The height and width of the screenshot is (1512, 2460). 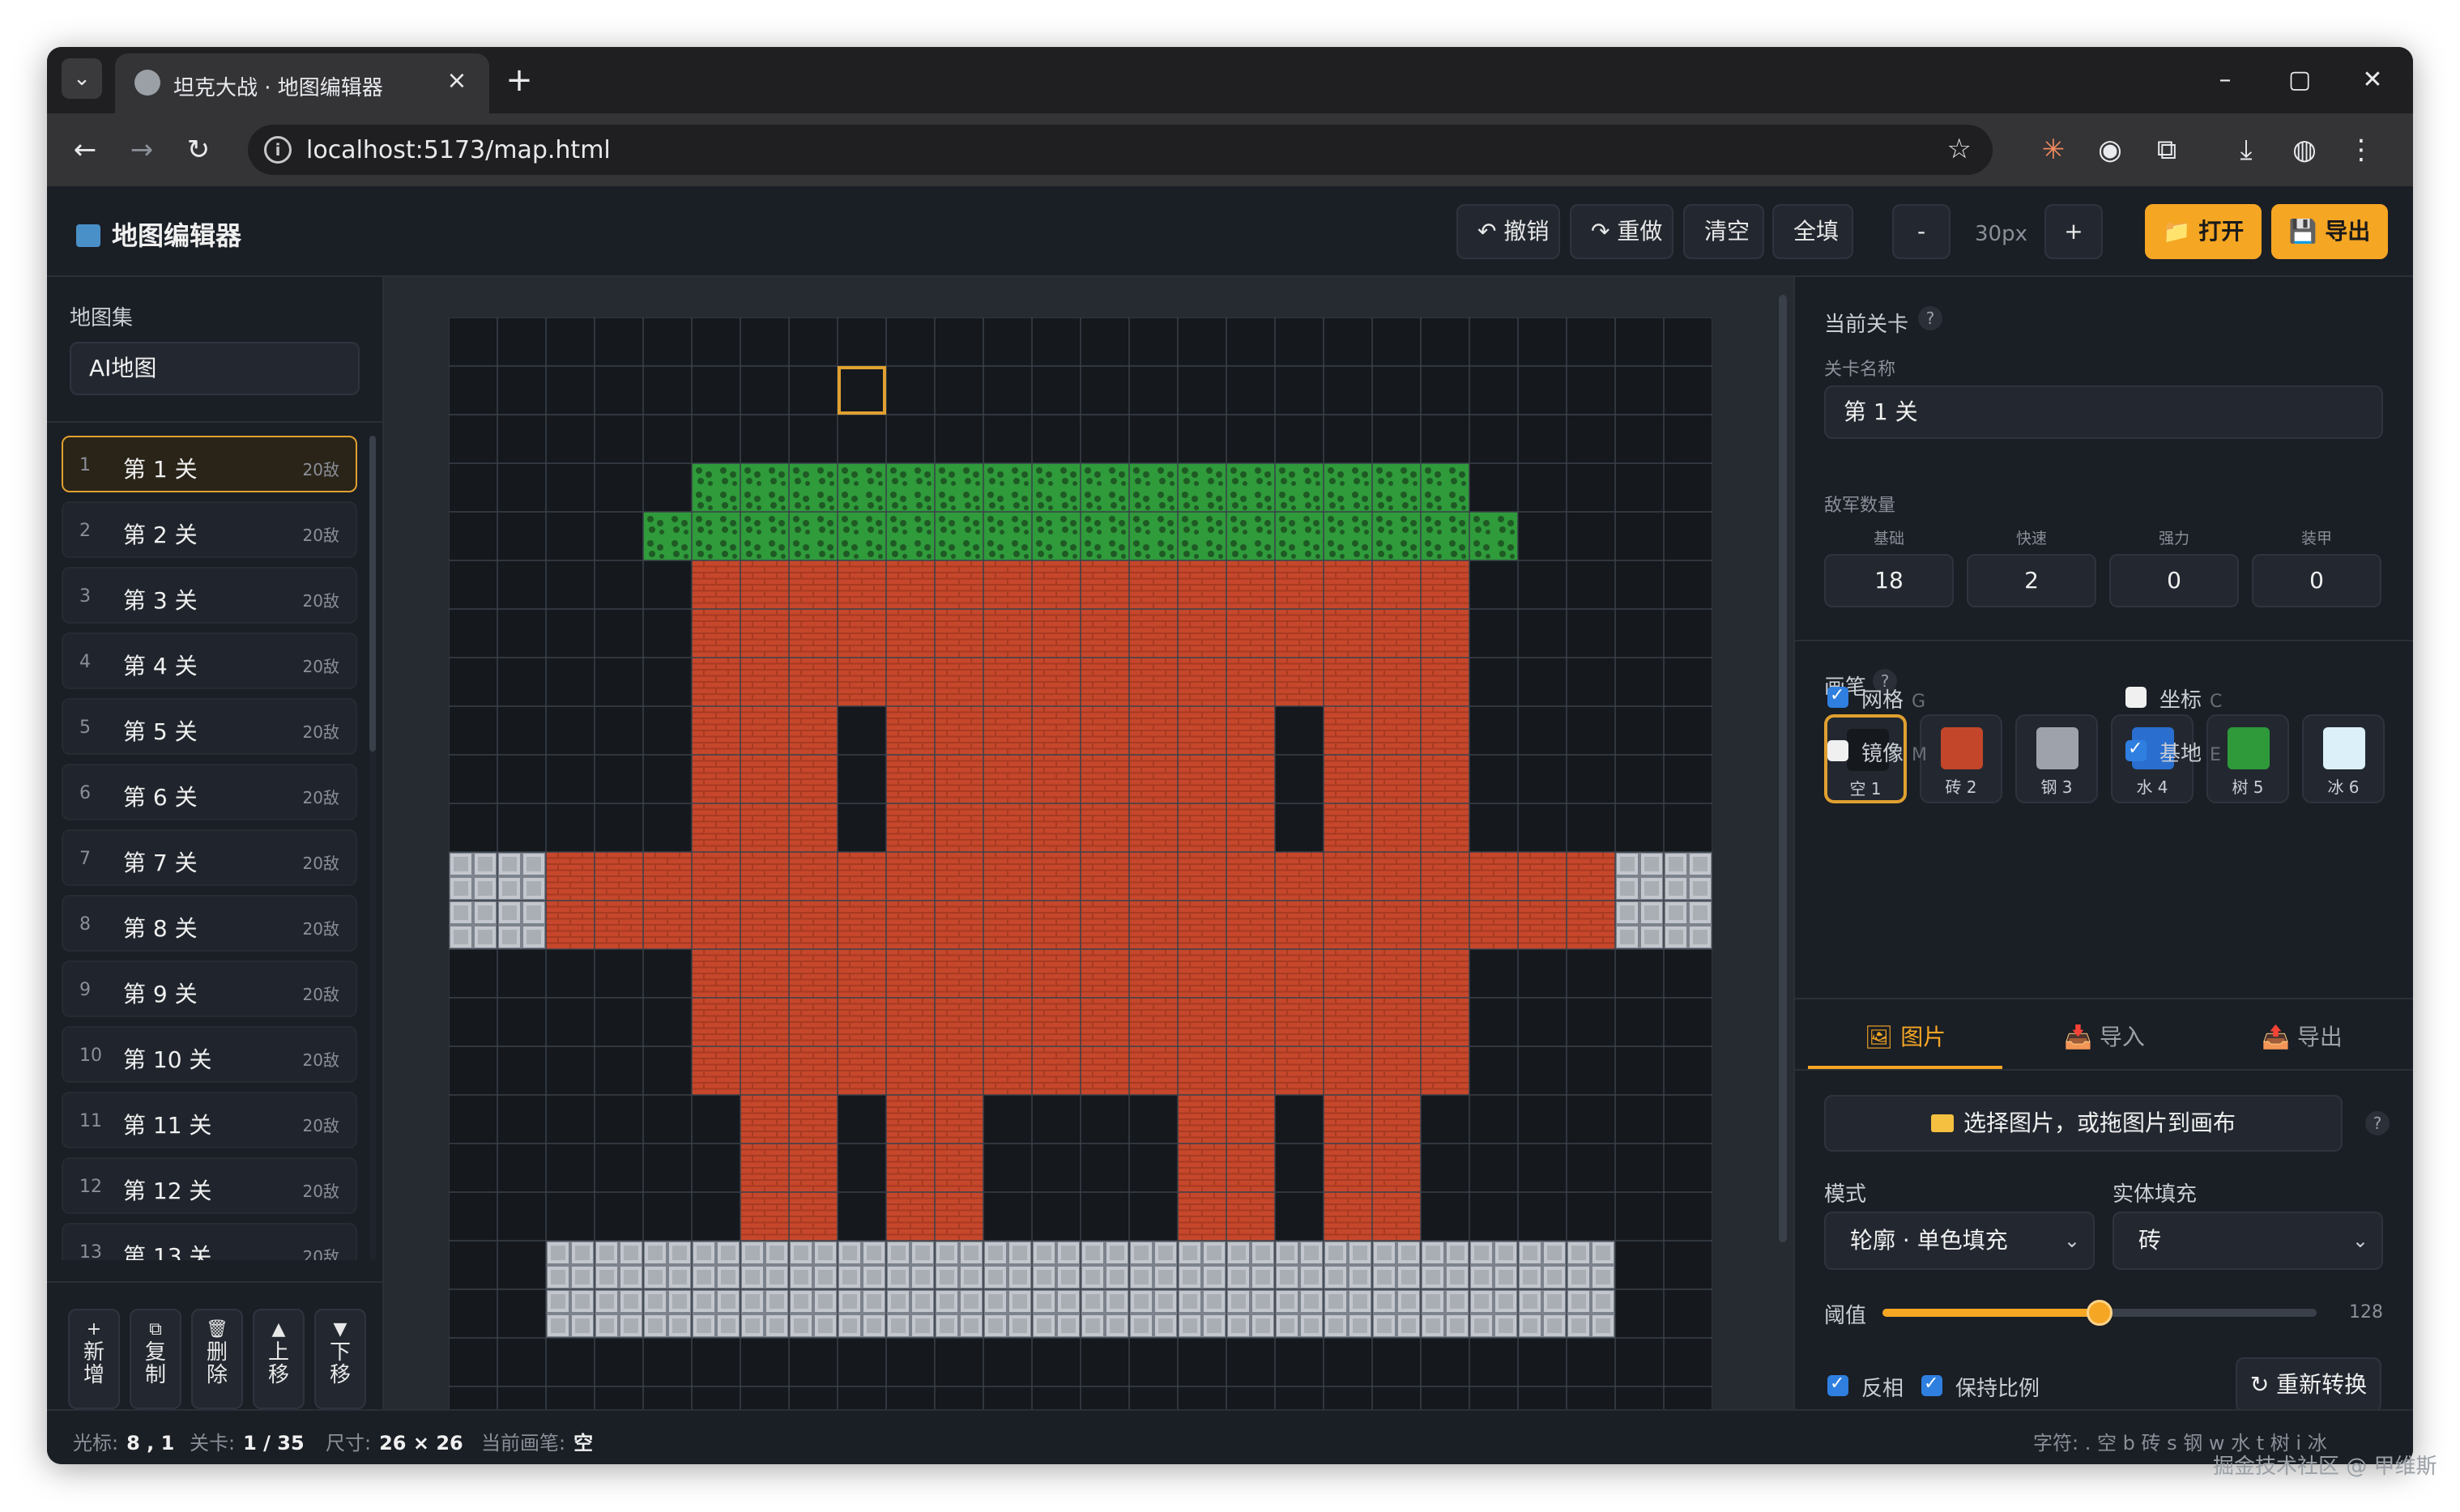 I want to click on duplicate-level-button: ⧉ 复制, so click(x=155, y=1359).